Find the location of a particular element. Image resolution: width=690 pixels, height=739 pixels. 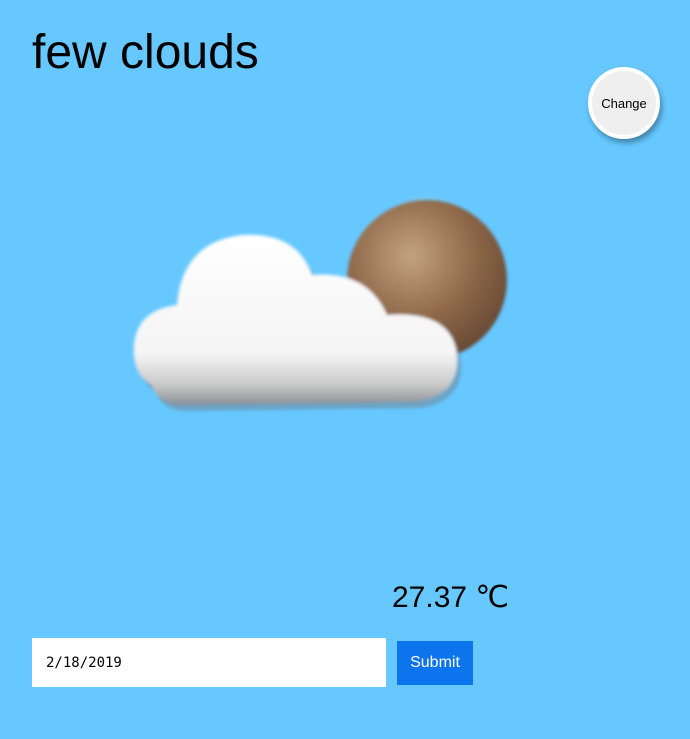

date-input is located at coordinates (209, 662).